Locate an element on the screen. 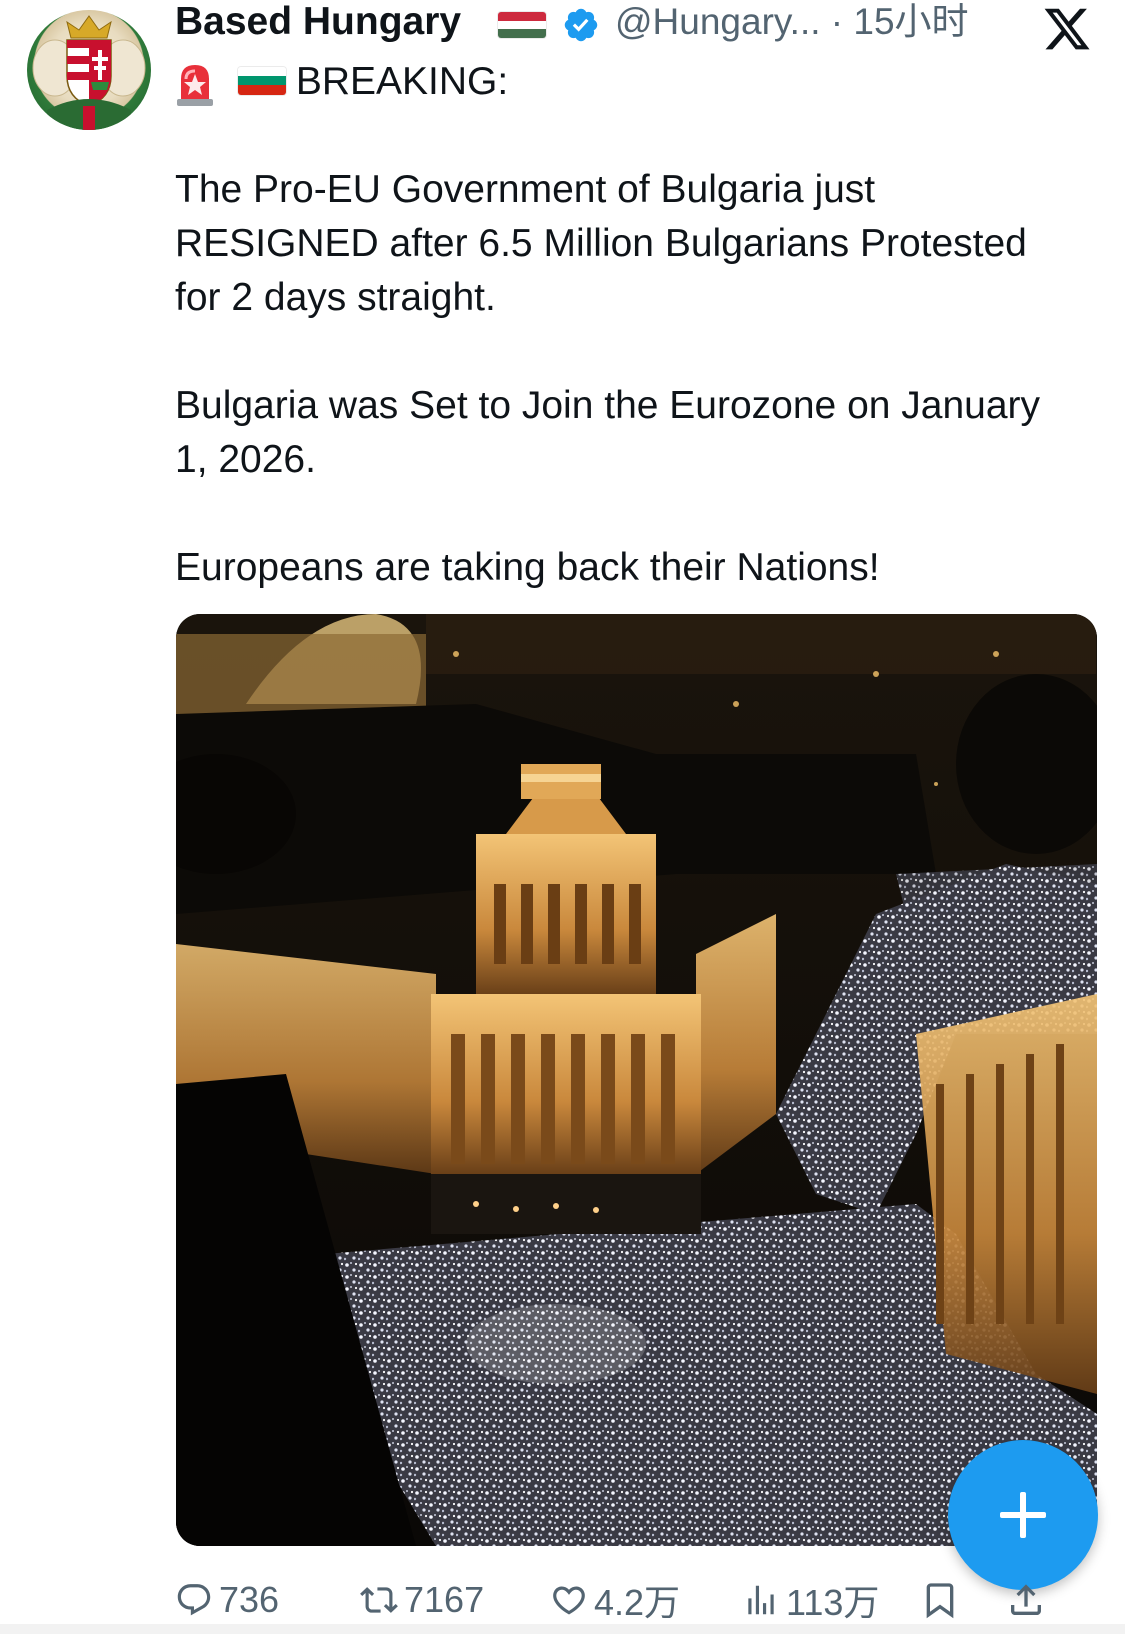 The height and width of the screenshot is (1634, 1125). repost-count: 7167 is located at coordinates (444, 1599).